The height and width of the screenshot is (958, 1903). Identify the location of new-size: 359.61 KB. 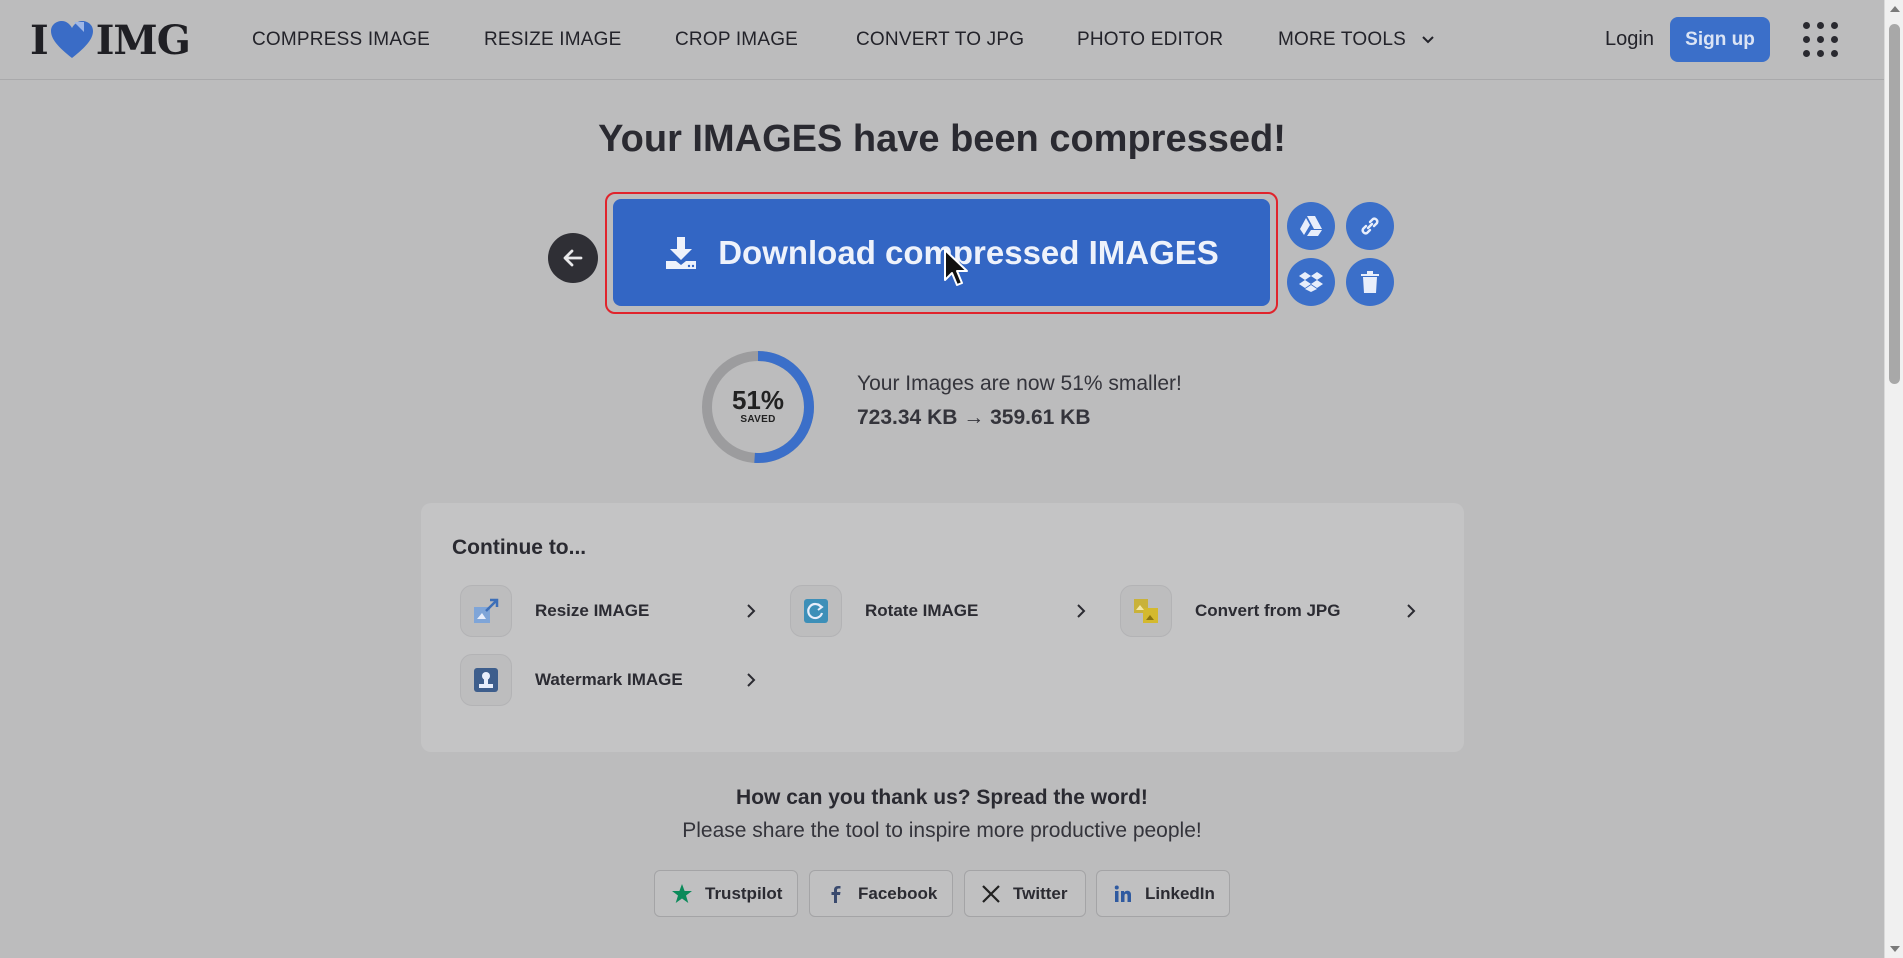
(1040, 417).